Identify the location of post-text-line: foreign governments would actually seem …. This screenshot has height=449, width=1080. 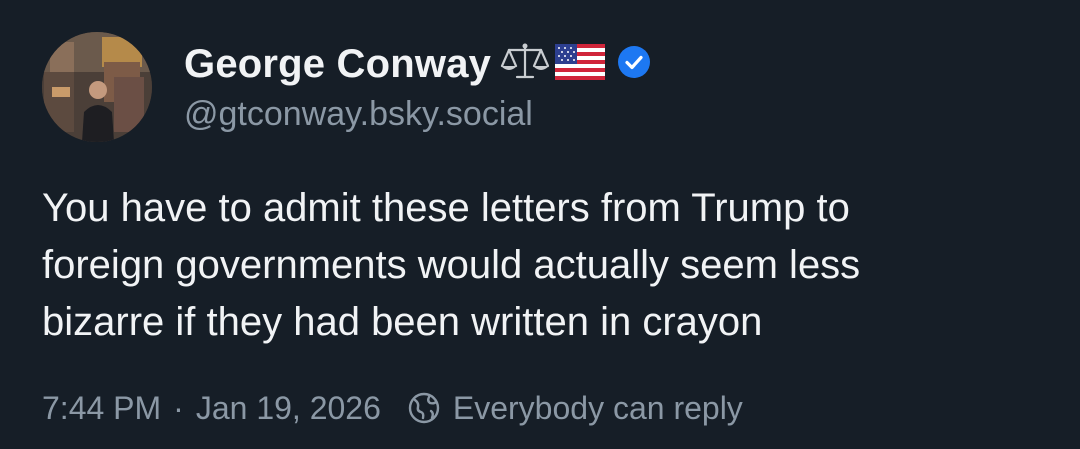
(451, 265).